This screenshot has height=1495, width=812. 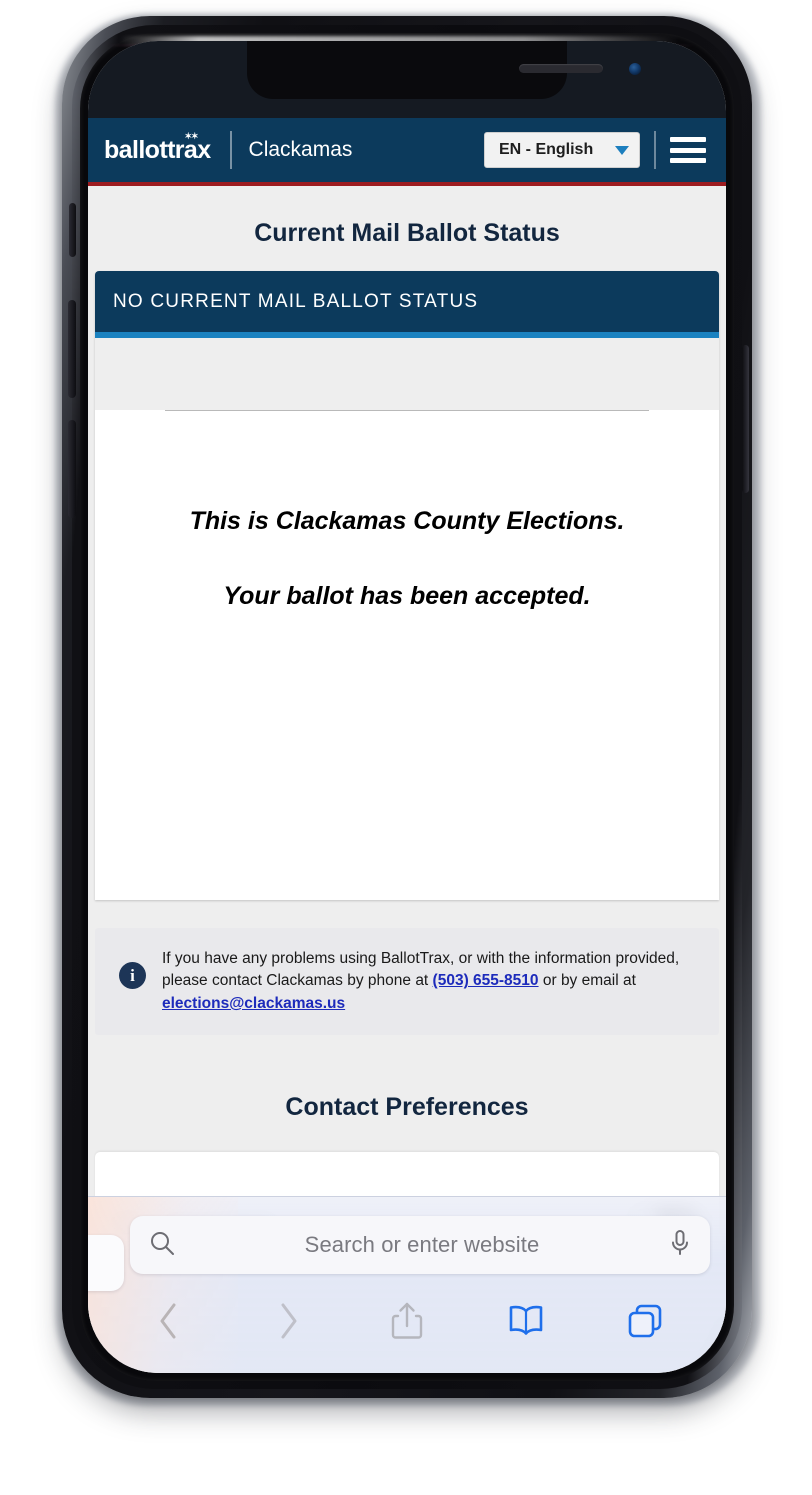 I want to click on status-message-line-1: This is Clackamas County Elections., so click(x=407, y=521).